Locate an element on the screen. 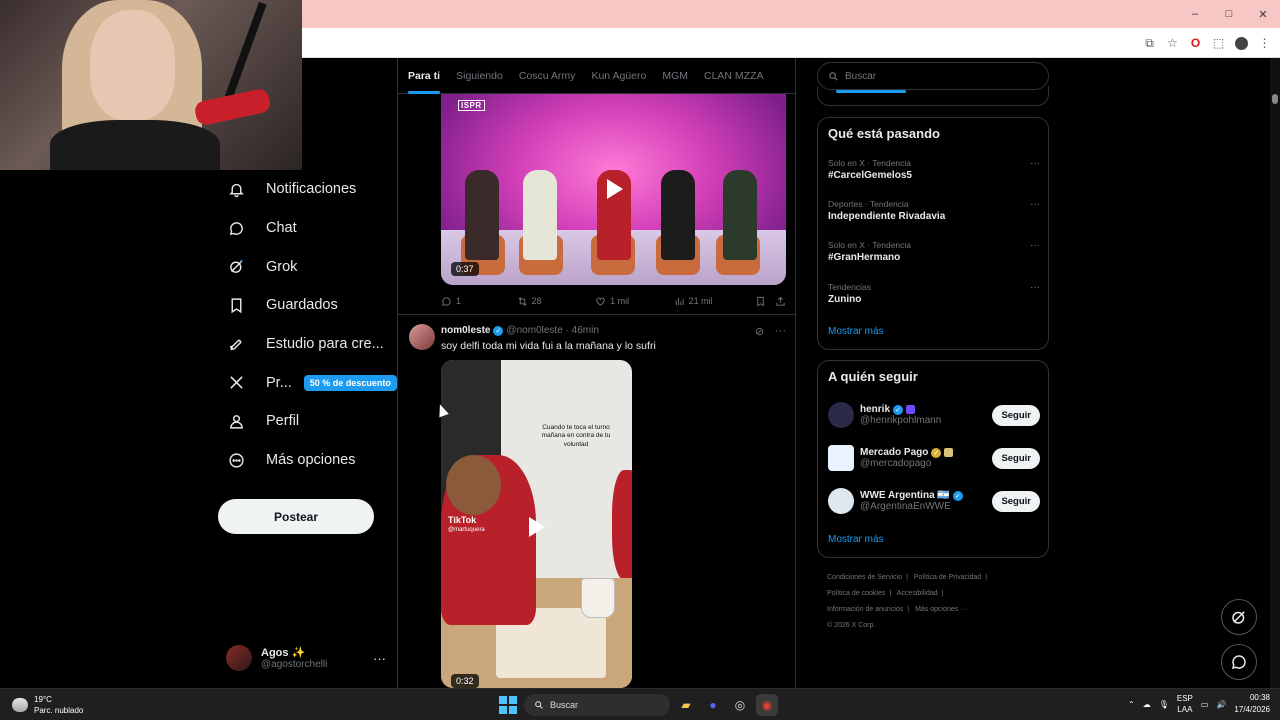 The height and width of the screenshot is (720, 1280). tweet-author-name: nom0leste is located at coordinates (465, 330).